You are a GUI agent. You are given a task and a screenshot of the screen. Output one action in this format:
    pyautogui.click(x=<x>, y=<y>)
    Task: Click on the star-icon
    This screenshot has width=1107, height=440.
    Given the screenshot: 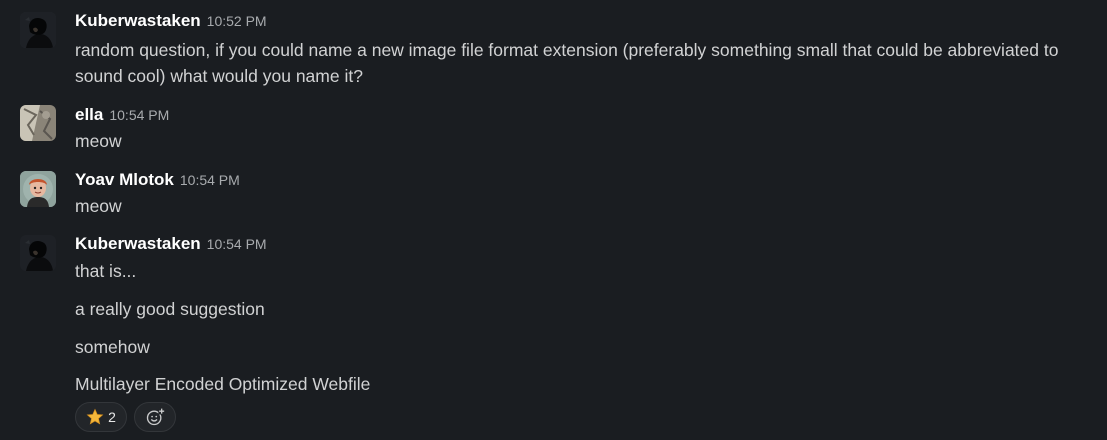 What is the action you would take?
    pyautogui.click(x=95, y=417)
    